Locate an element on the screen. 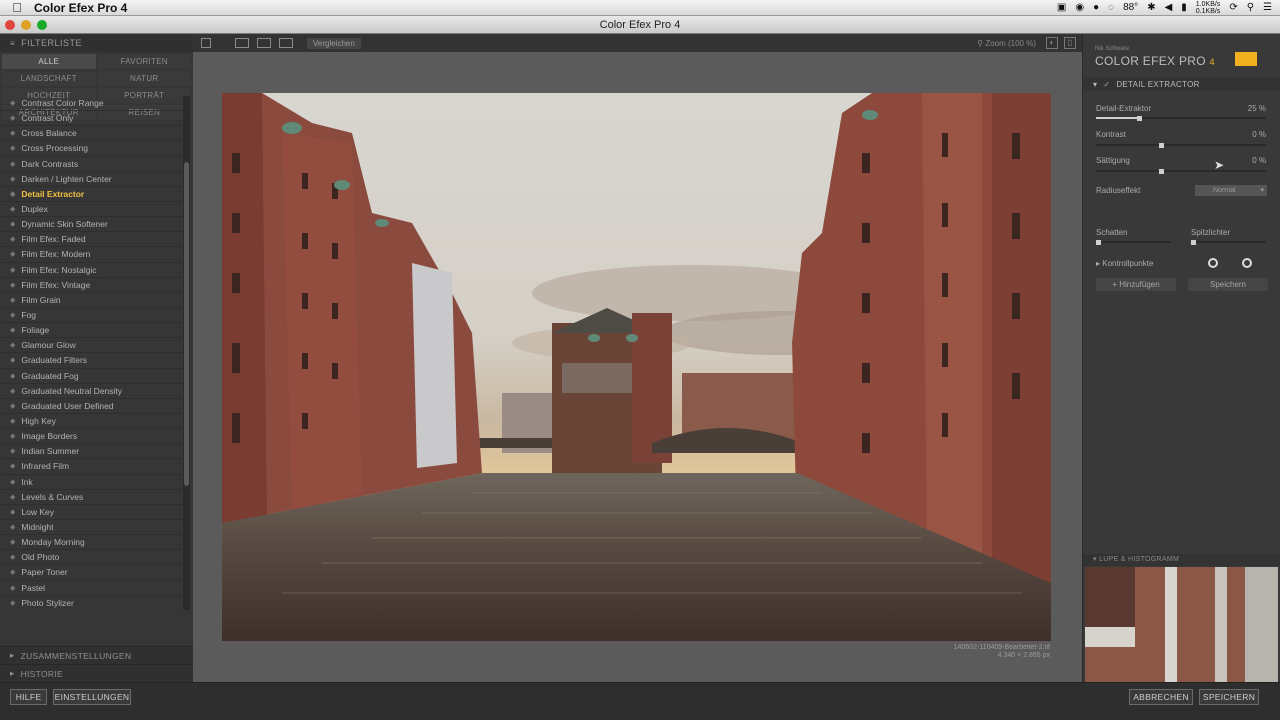 Image resolution: width=1280 pixels, height=720 pixels. chevron-down-icon: ▾ is located at coordinates (1095, 84).